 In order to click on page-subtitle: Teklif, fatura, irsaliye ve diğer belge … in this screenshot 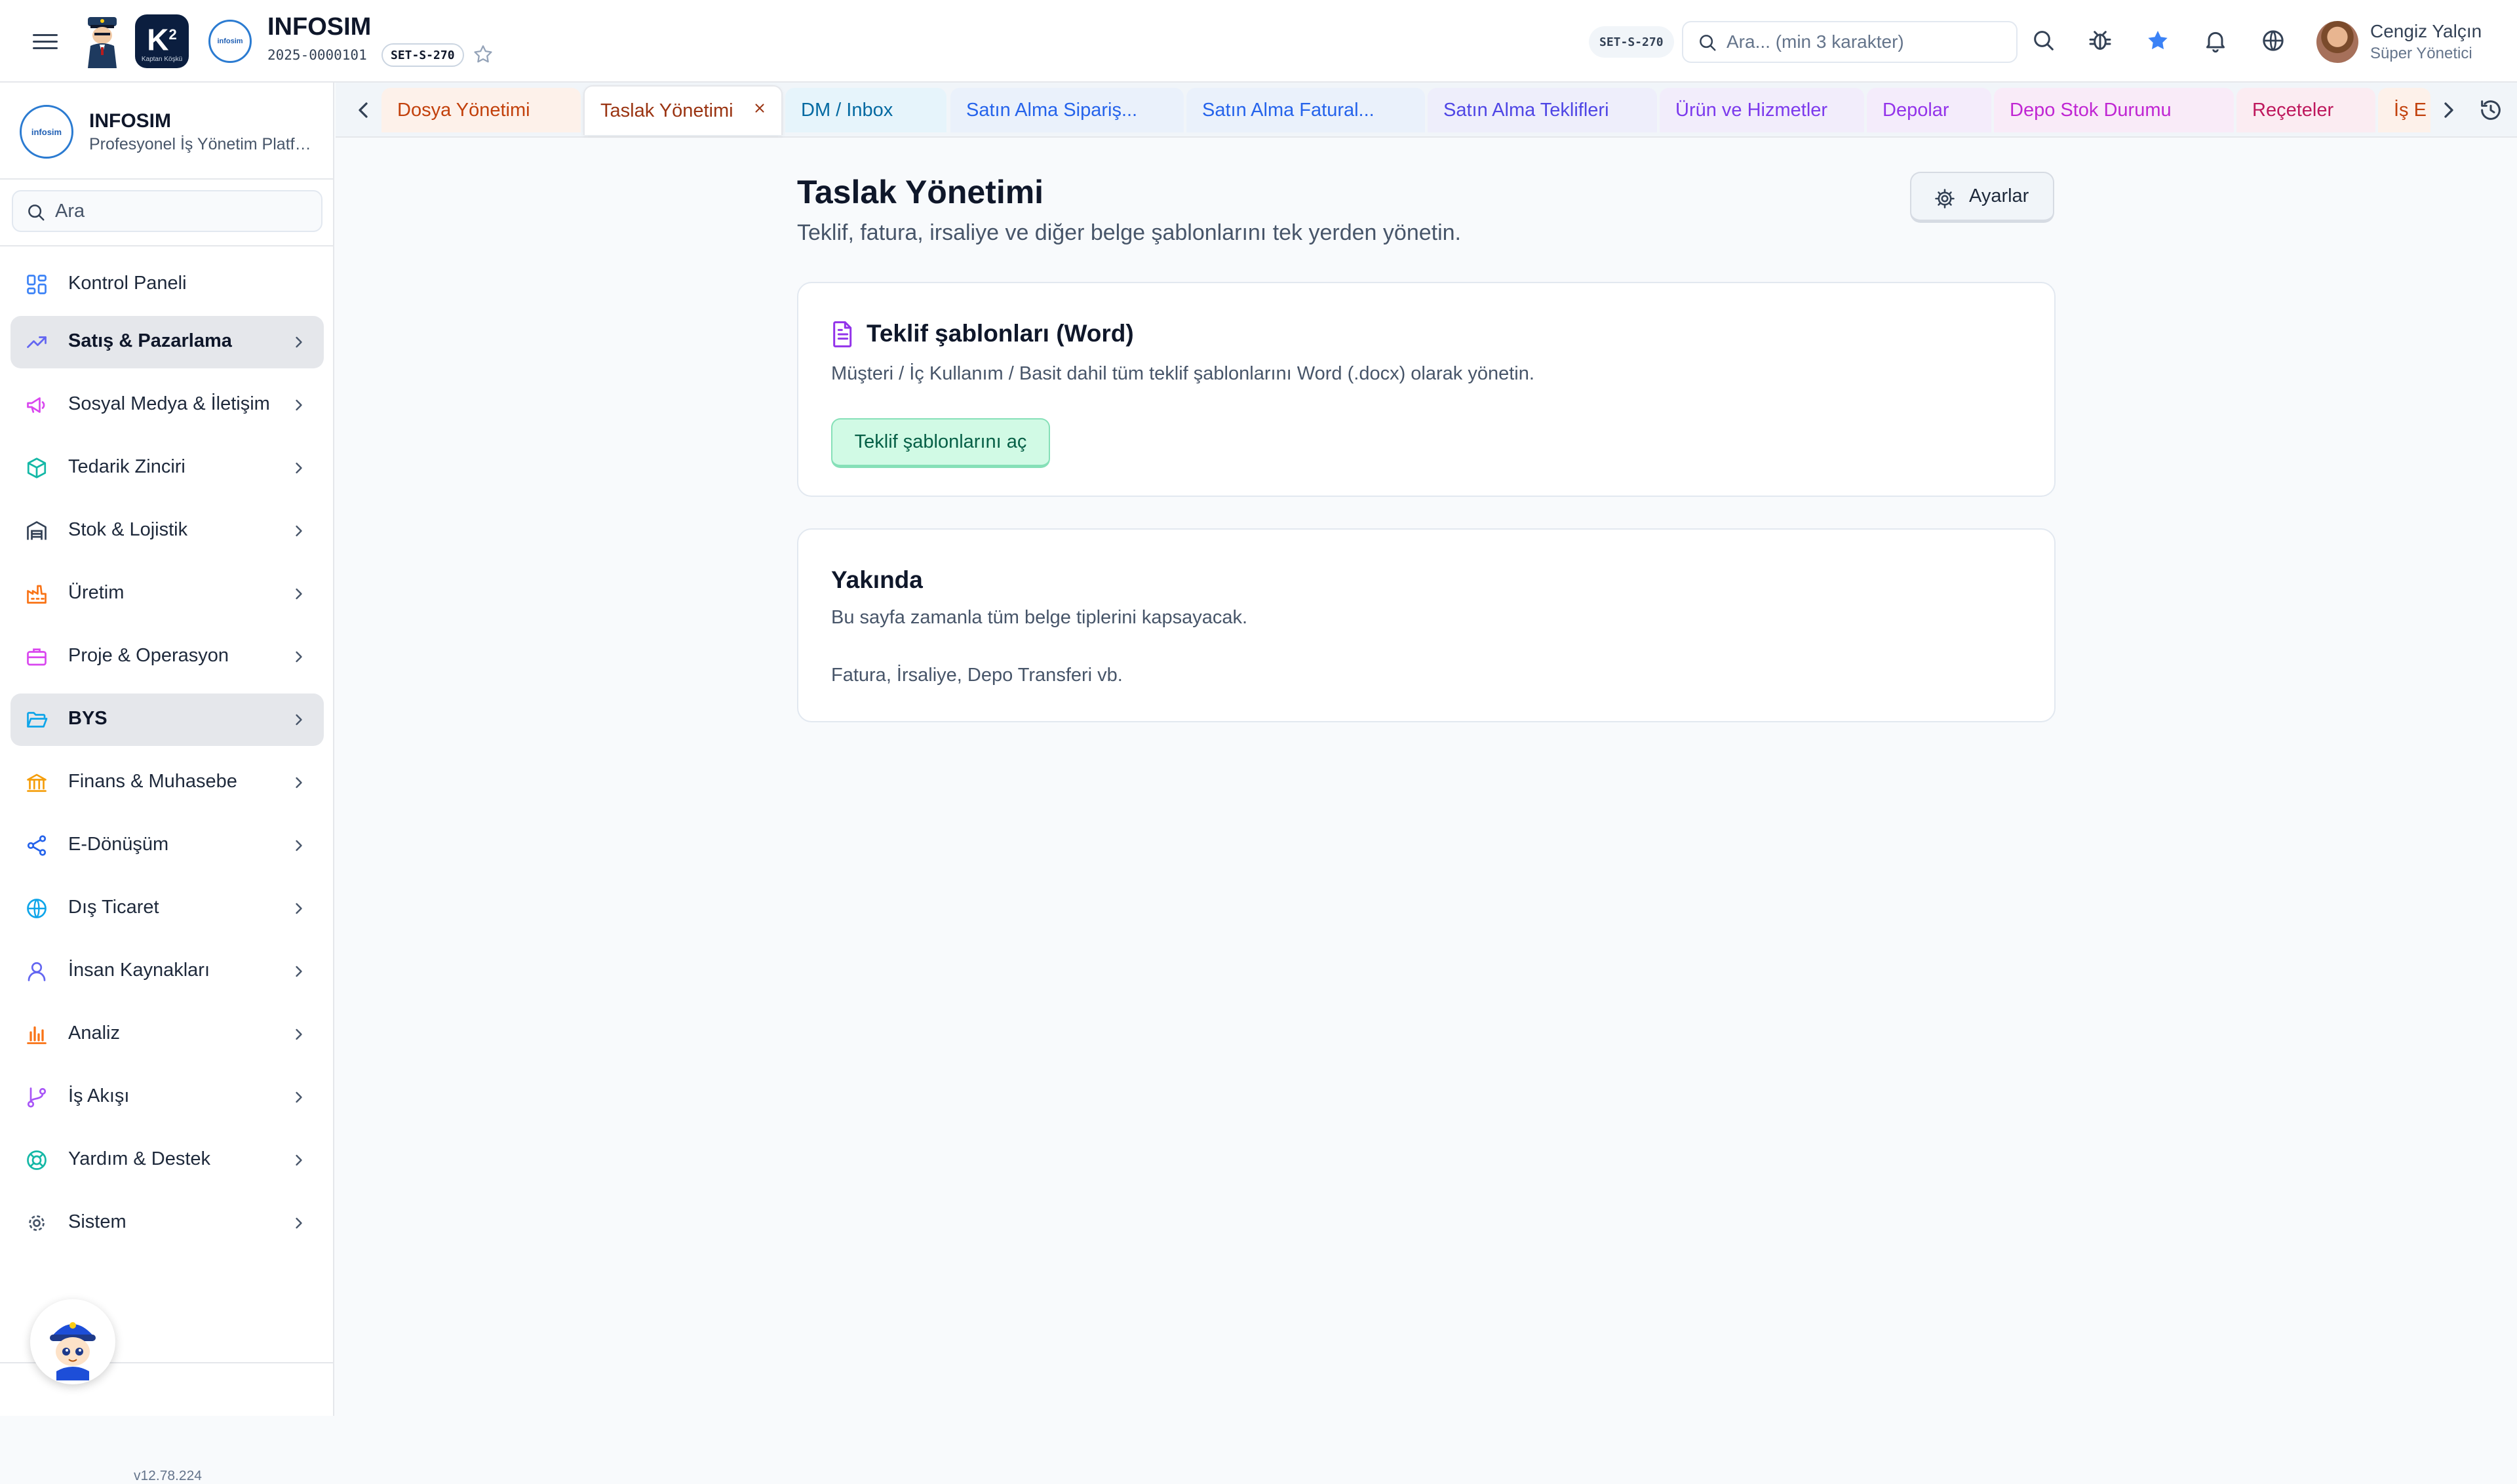, I will do `click(1129, 232)`.